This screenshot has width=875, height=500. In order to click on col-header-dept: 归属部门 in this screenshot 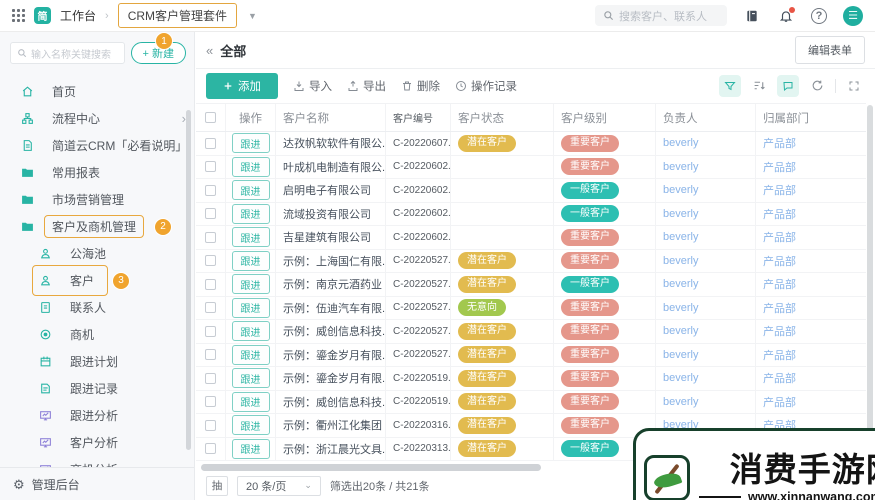, I will do `click(811, 117)`.